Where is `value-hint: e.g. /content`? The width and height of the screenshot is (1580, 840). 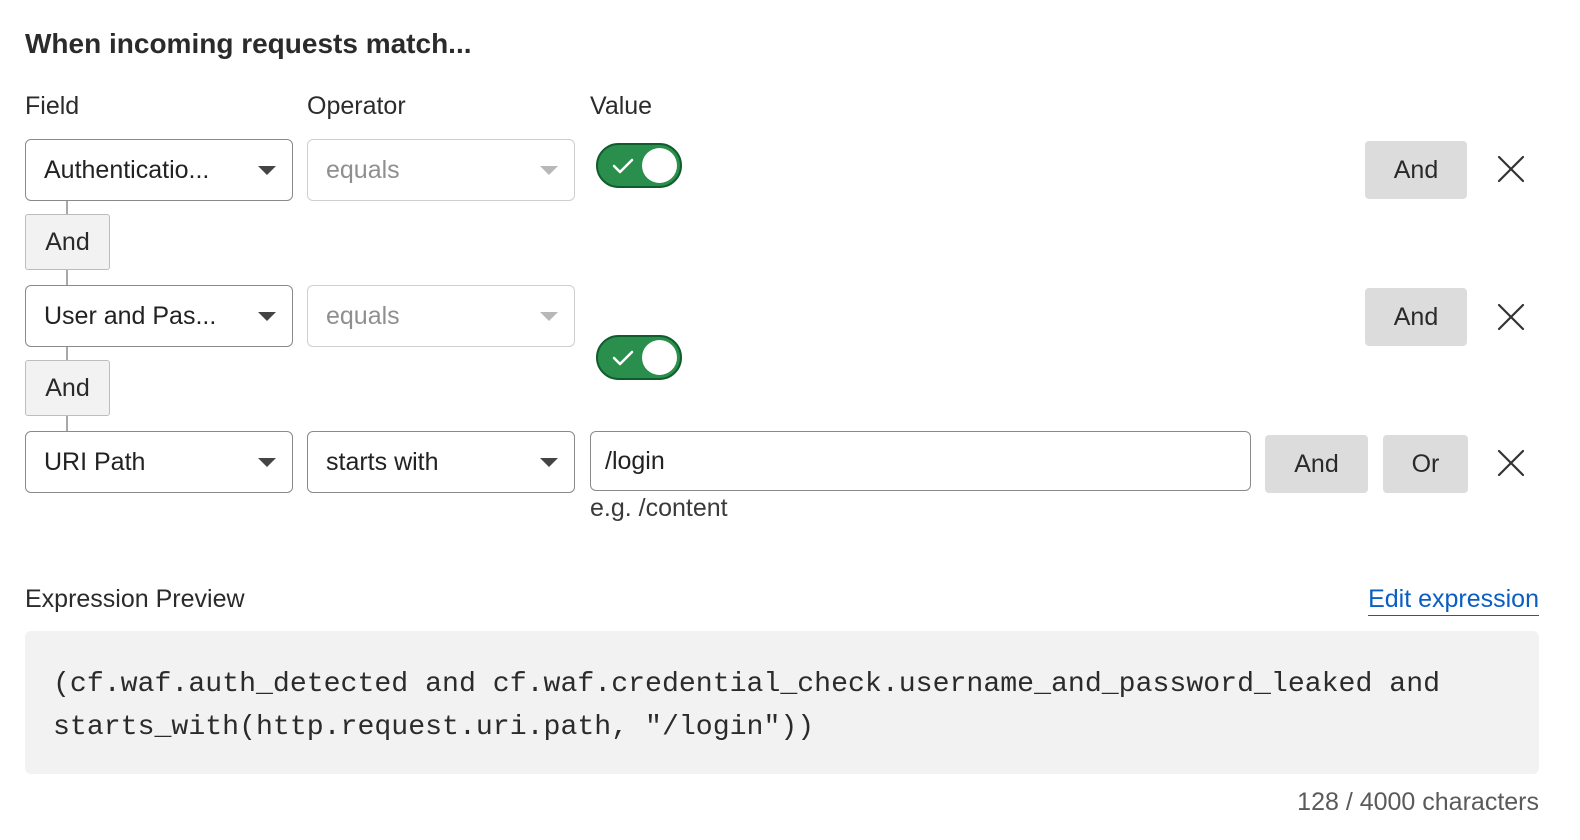
value-hint: e.g. /content is located at coordinates (659, 508).